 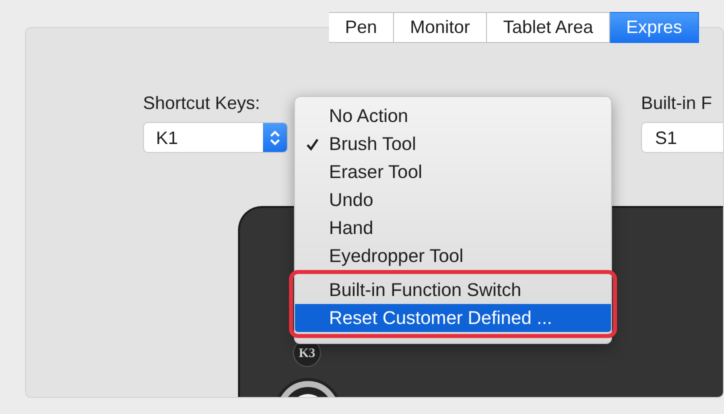 What do you see at coordinates (453, 172) in the screenshot?
I see `menu-item: Eraser Tool` at bounding box center [453, 172].